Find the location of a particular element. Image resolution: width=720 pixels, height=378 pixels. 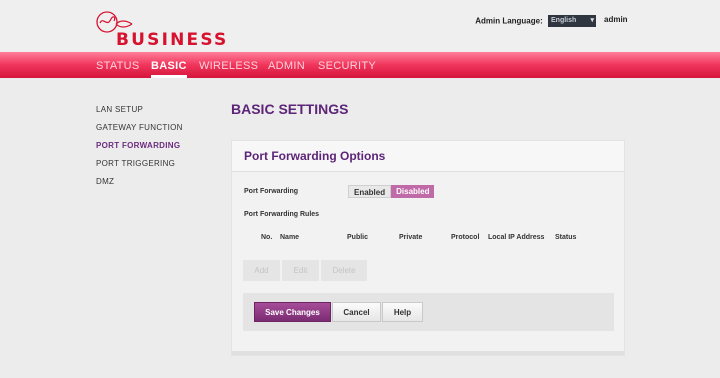

column-header-protocol: Protocol is located at coordinates (465, 237).